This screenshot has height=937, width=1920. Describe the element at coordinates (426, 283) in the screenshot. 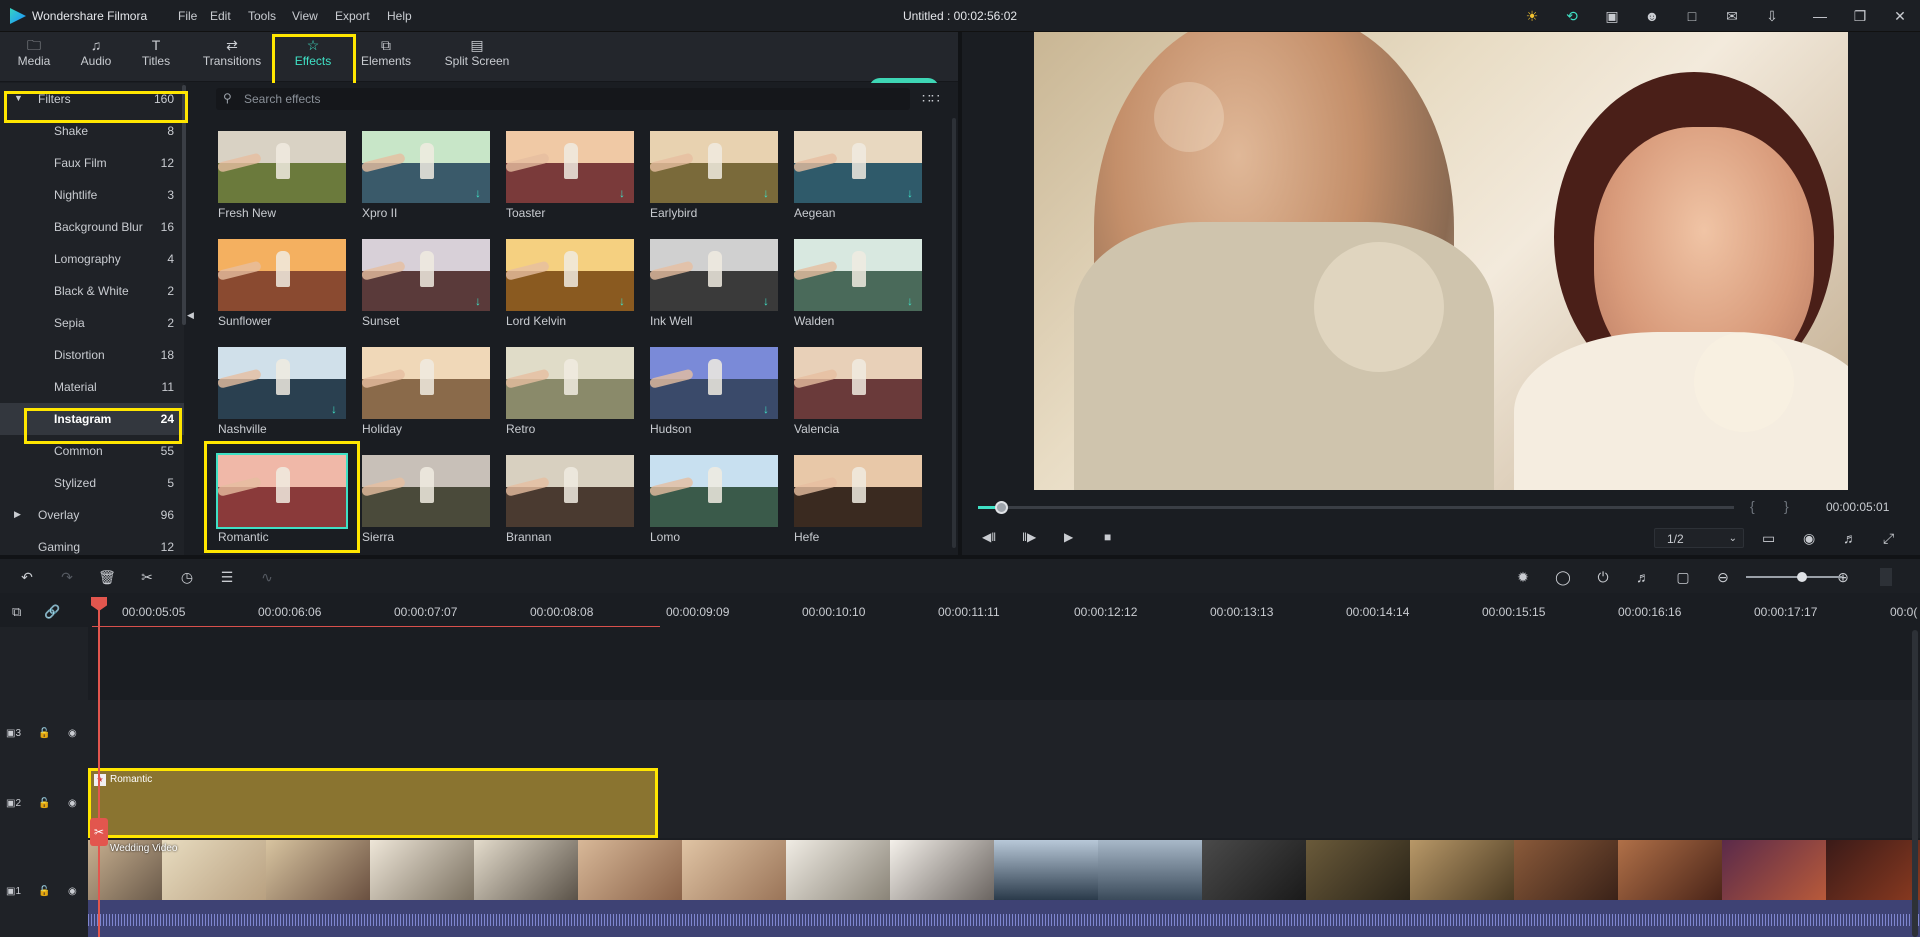

I see `effect-sunset: ↓ Sunset` at that location.